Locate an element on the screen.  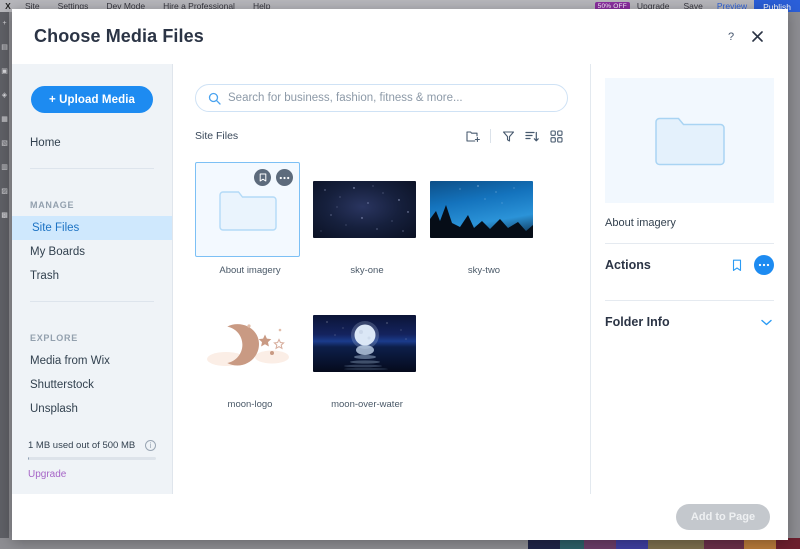
breadcrumb: Site Files is located at coordinates (216, 136).